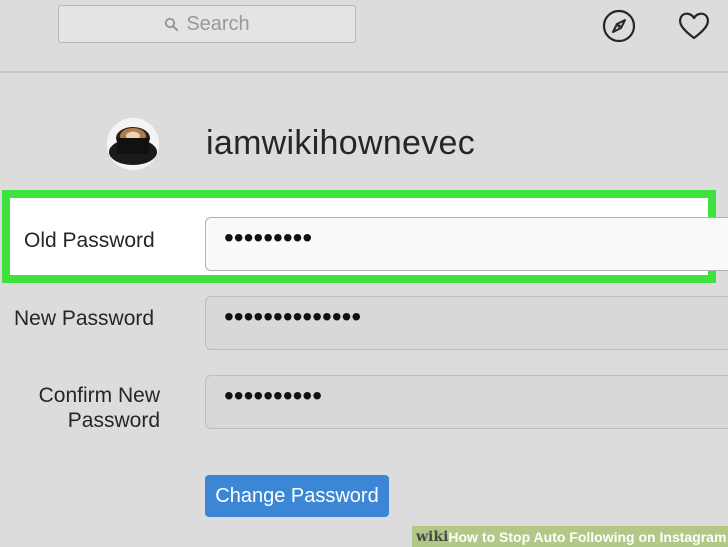 This screenshot has height=547, width=728. I want to click on profile-username: iamwikihownevec, so click(341, 143).